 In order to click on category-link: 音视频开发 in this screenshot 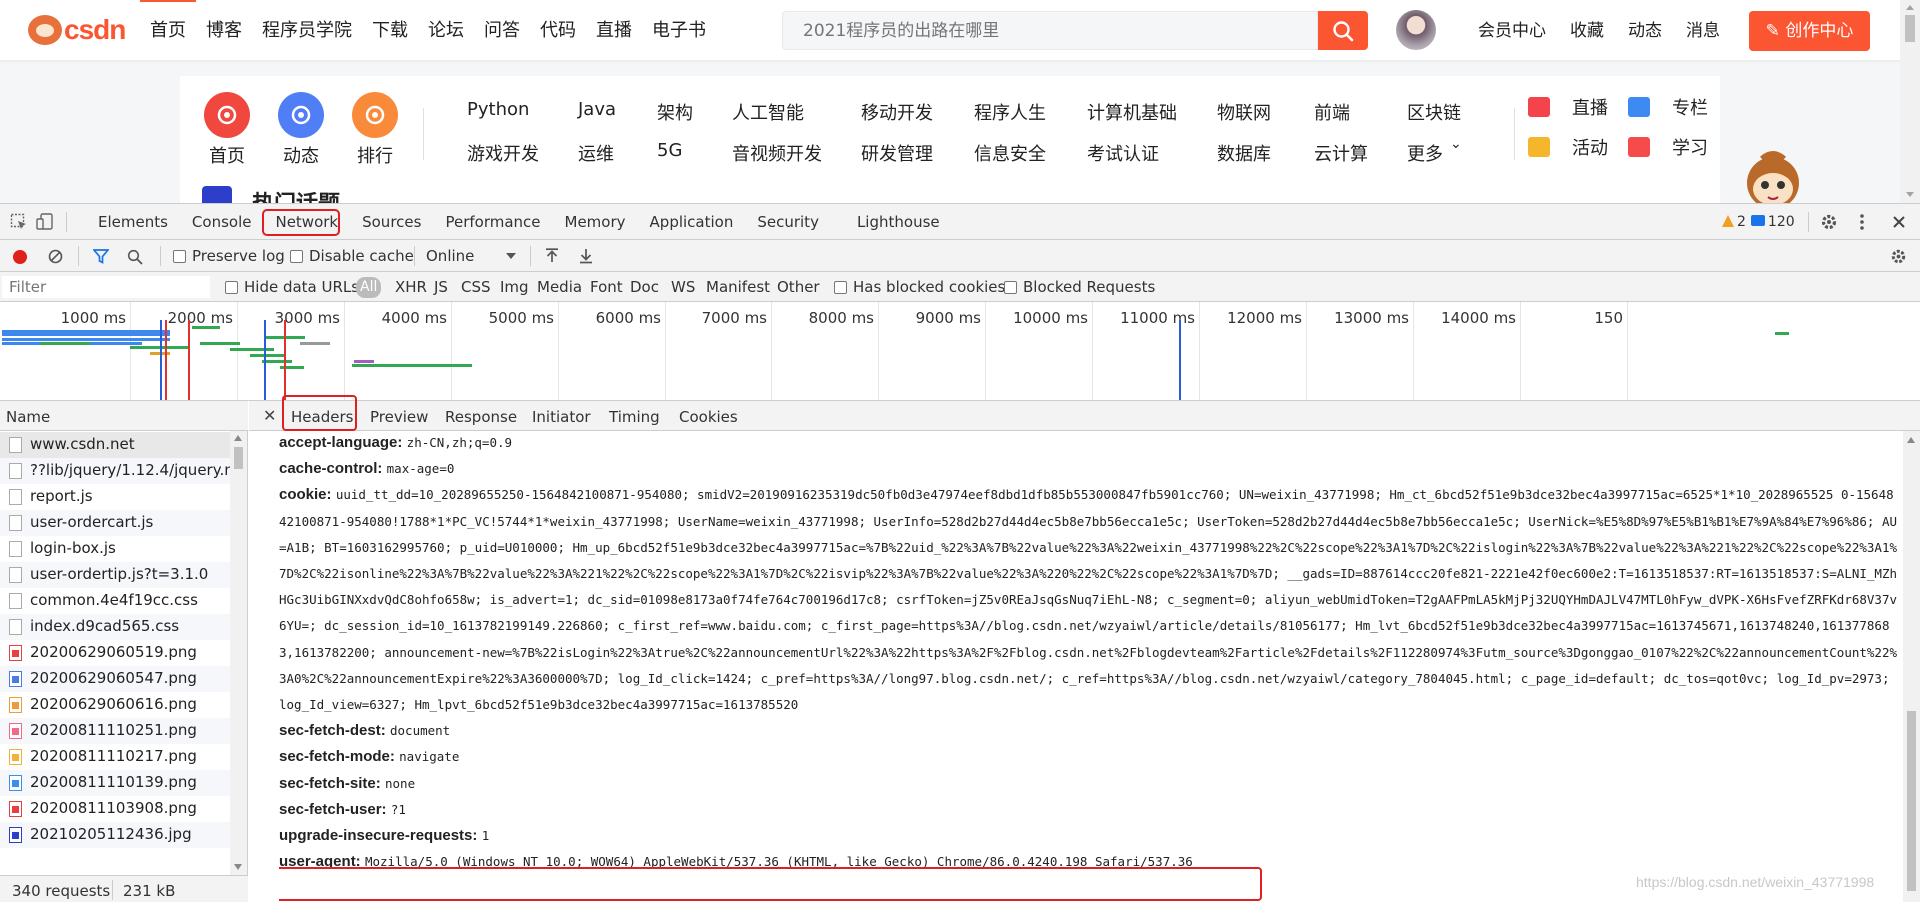, I will do `click(777, 153)`.